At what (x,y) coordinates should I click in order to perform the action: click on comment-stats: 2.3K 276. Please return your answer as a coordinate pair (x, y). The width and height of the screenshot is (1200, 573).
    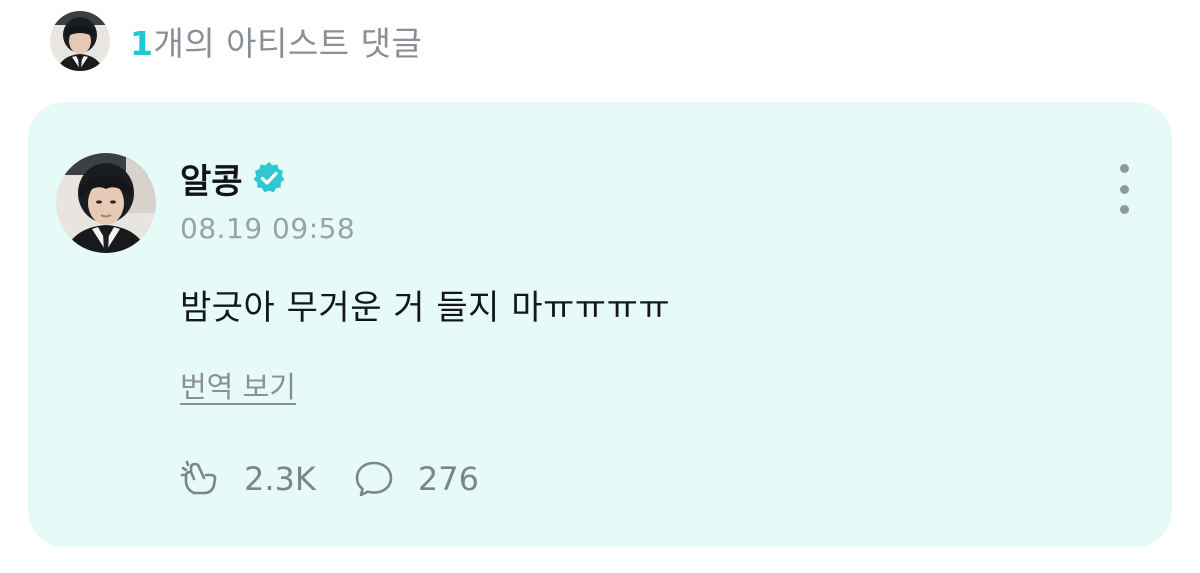
    Looking at the image, I should click on (329, 479).